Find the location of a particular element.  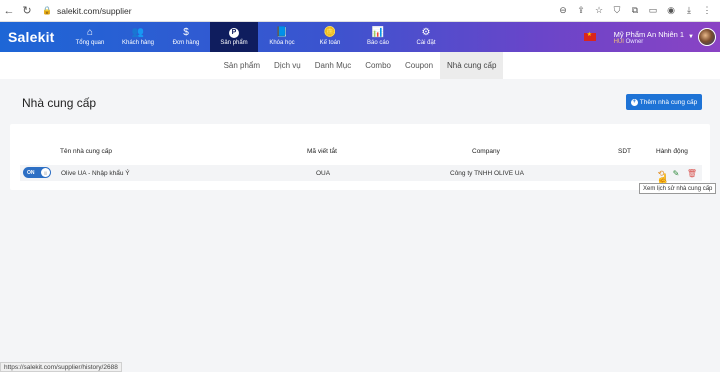

edit-icon: ✎ is located at coordinates (676, 173).